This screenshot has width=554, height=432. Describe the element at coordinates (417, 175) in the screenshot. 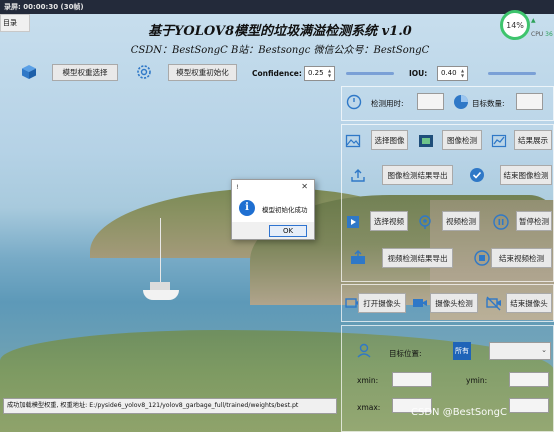

I see `export-image-result-button: 图像检测结果导出` at that location.